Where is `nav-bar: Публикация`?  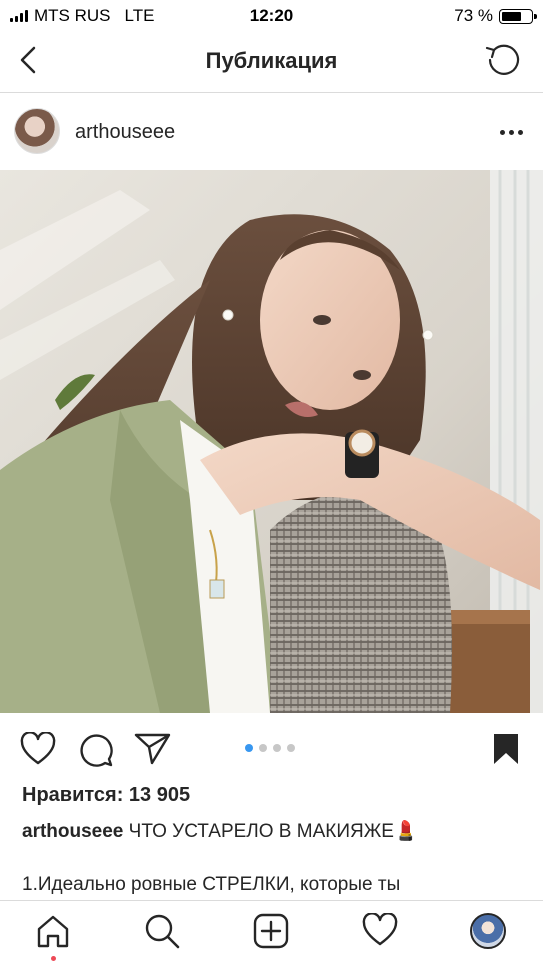
nav-bar: Публикация is located at coordinates (271, 61).